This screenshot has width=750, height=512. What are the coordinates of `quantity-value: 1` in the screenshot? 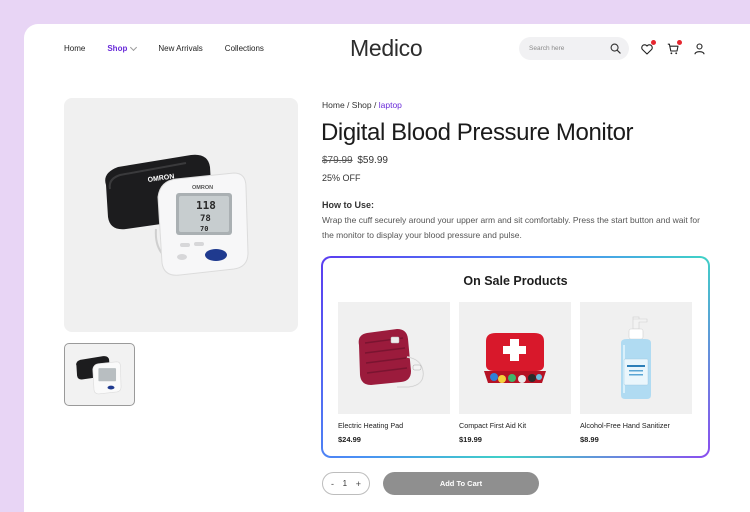 It's located at (345, 483).